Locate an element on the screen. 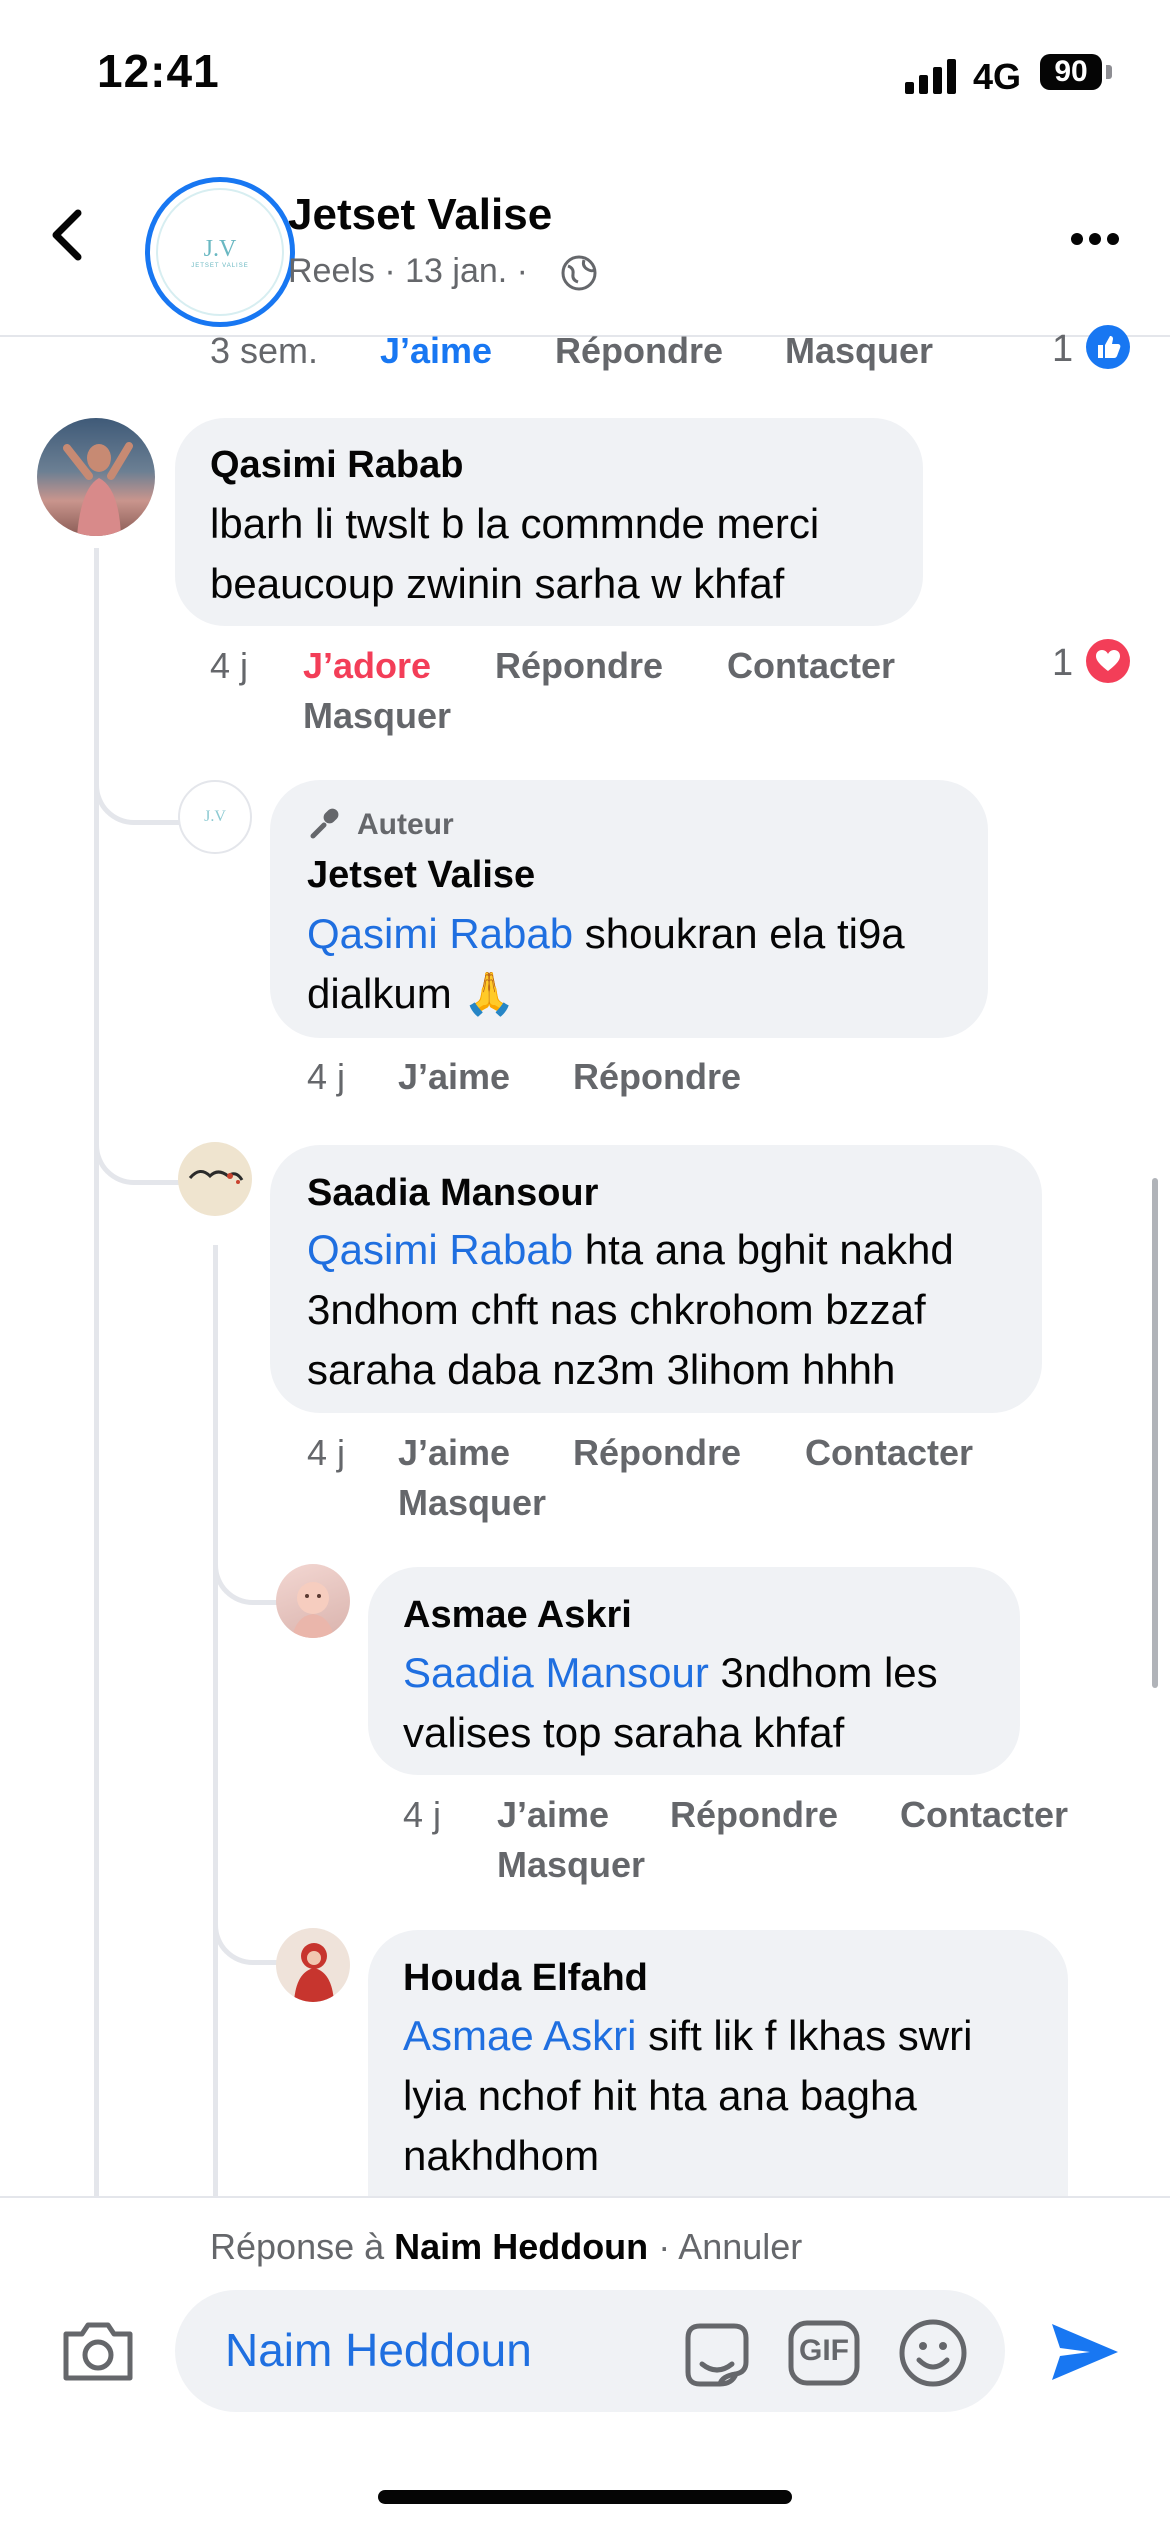 This screenshot has height=2534, width=1170. comment-text: nakhdhom is located at coordinates (501, 2155).